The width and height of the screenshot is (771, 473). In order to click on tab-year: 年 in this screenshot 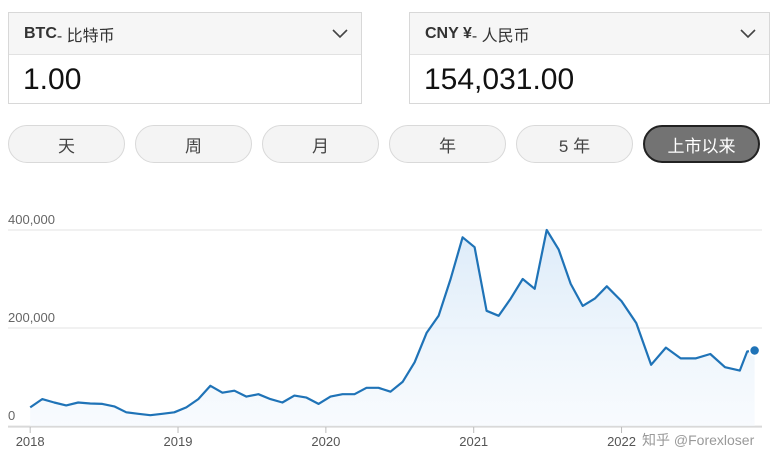, I will do `click(447, 144)`.